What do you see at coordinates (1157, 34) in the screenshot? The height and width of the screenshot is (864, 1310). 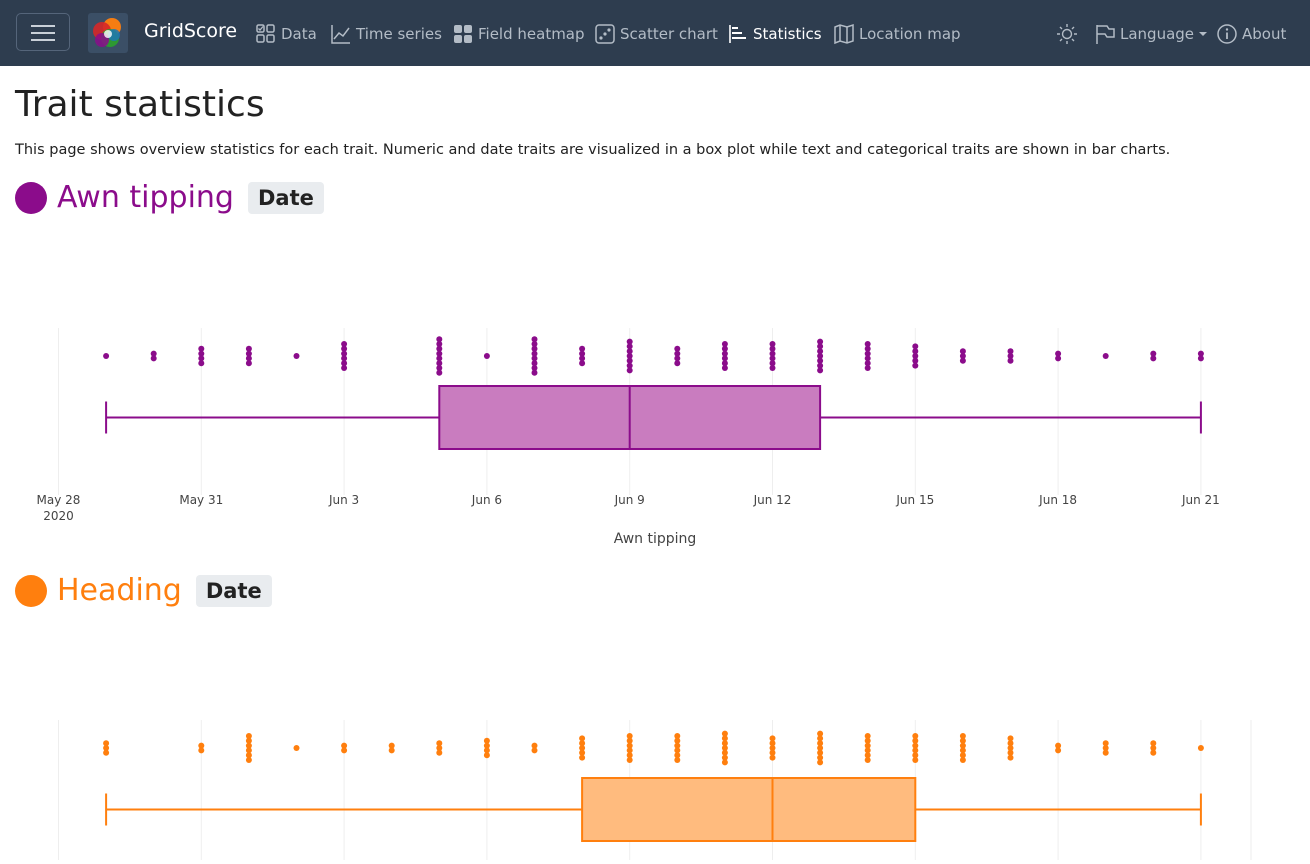 I see `language-label: Language` at bounding box center [1157, 34].